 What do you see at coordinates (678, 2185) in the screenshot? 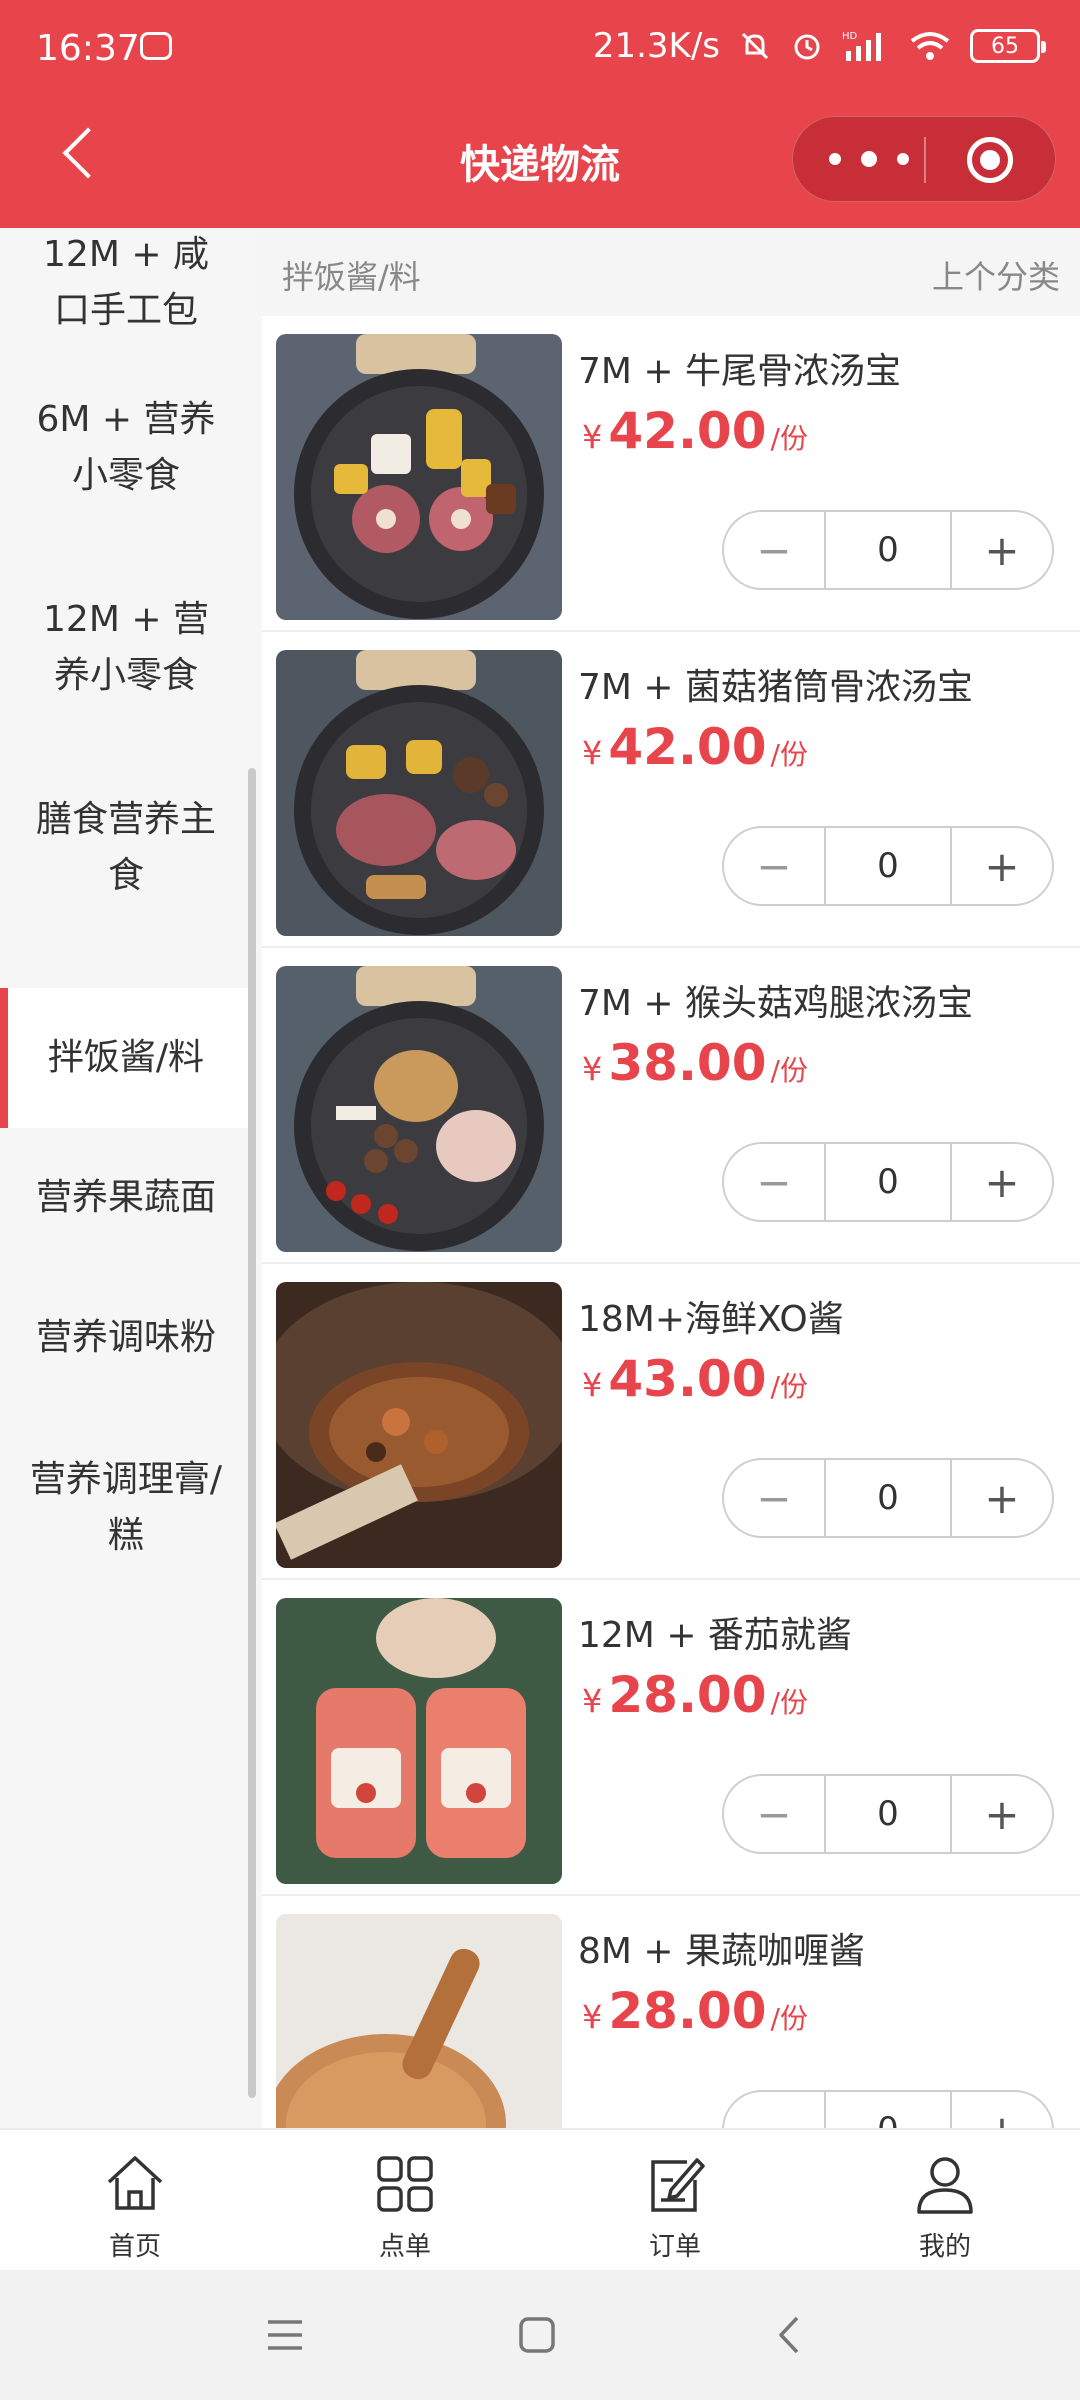
I see `order-edit-icon` at bounding box center [678, 2185].